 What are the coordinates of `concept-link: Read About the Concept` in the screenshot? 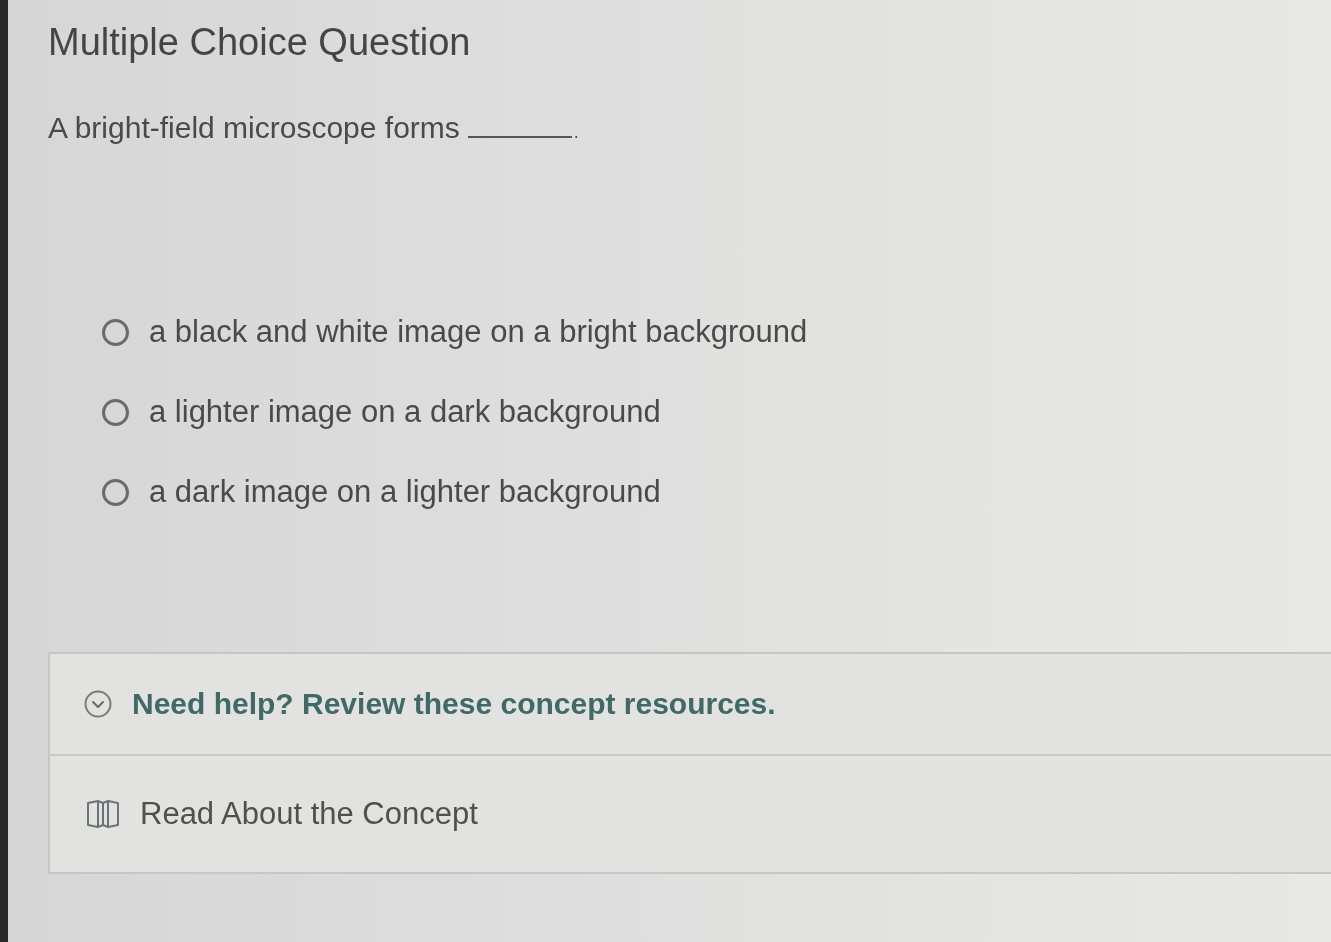 It's located at (282, 814).